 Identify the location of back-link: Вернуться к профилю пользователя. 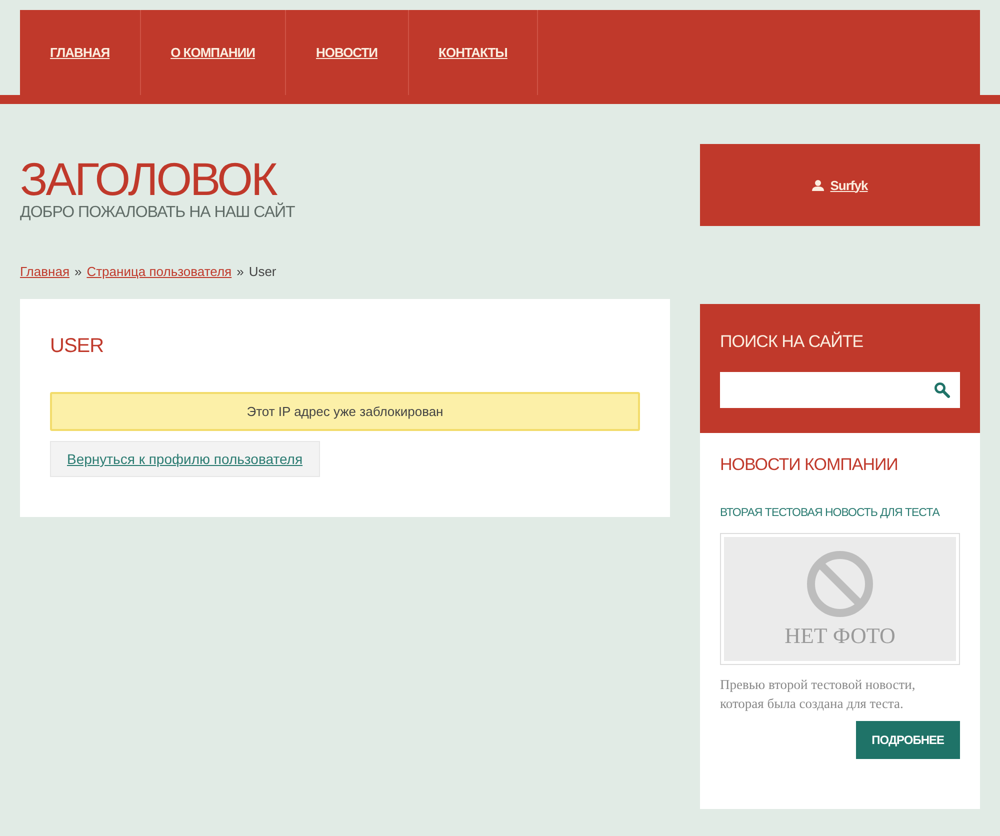
(185, 459).